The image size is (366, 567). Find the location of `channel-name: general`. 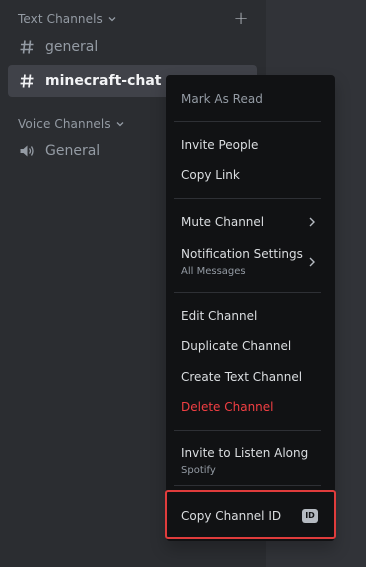

channel-name: general is located at coordinates (72, 47).